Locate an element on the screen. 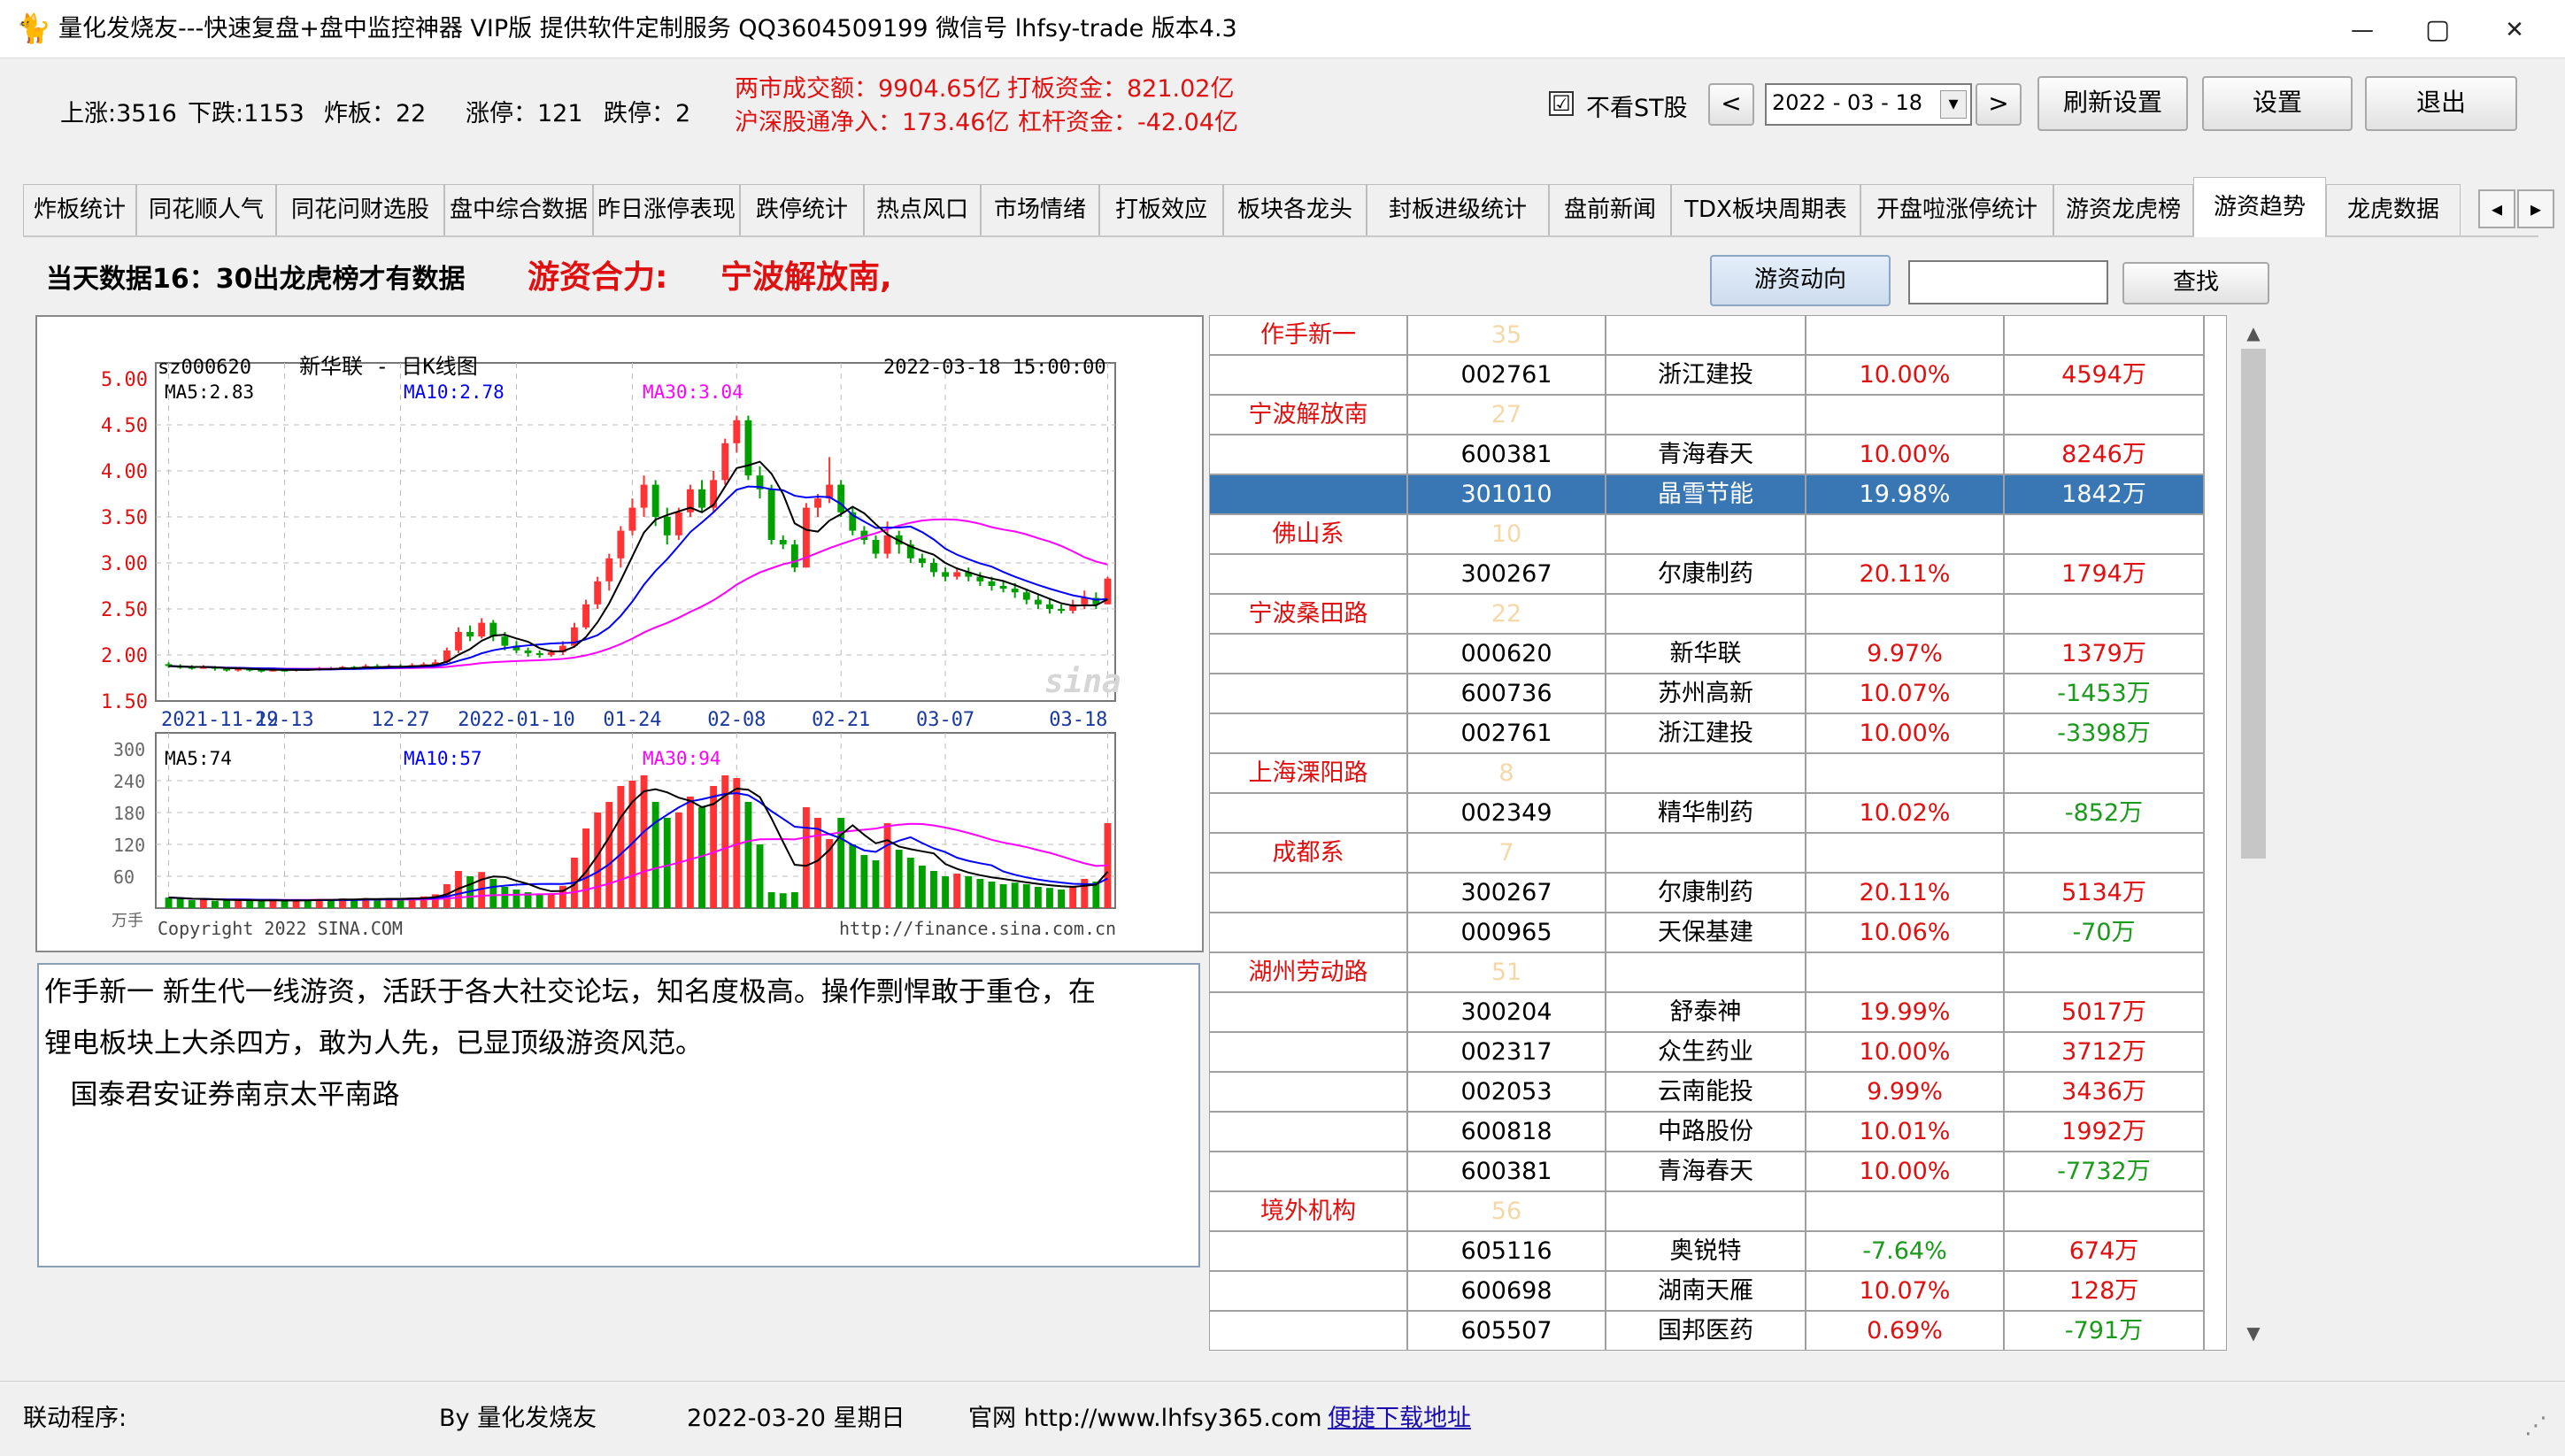 The image size is (2565, 1456). maximize-button: ▢ is located at coordinates (2437, 30).